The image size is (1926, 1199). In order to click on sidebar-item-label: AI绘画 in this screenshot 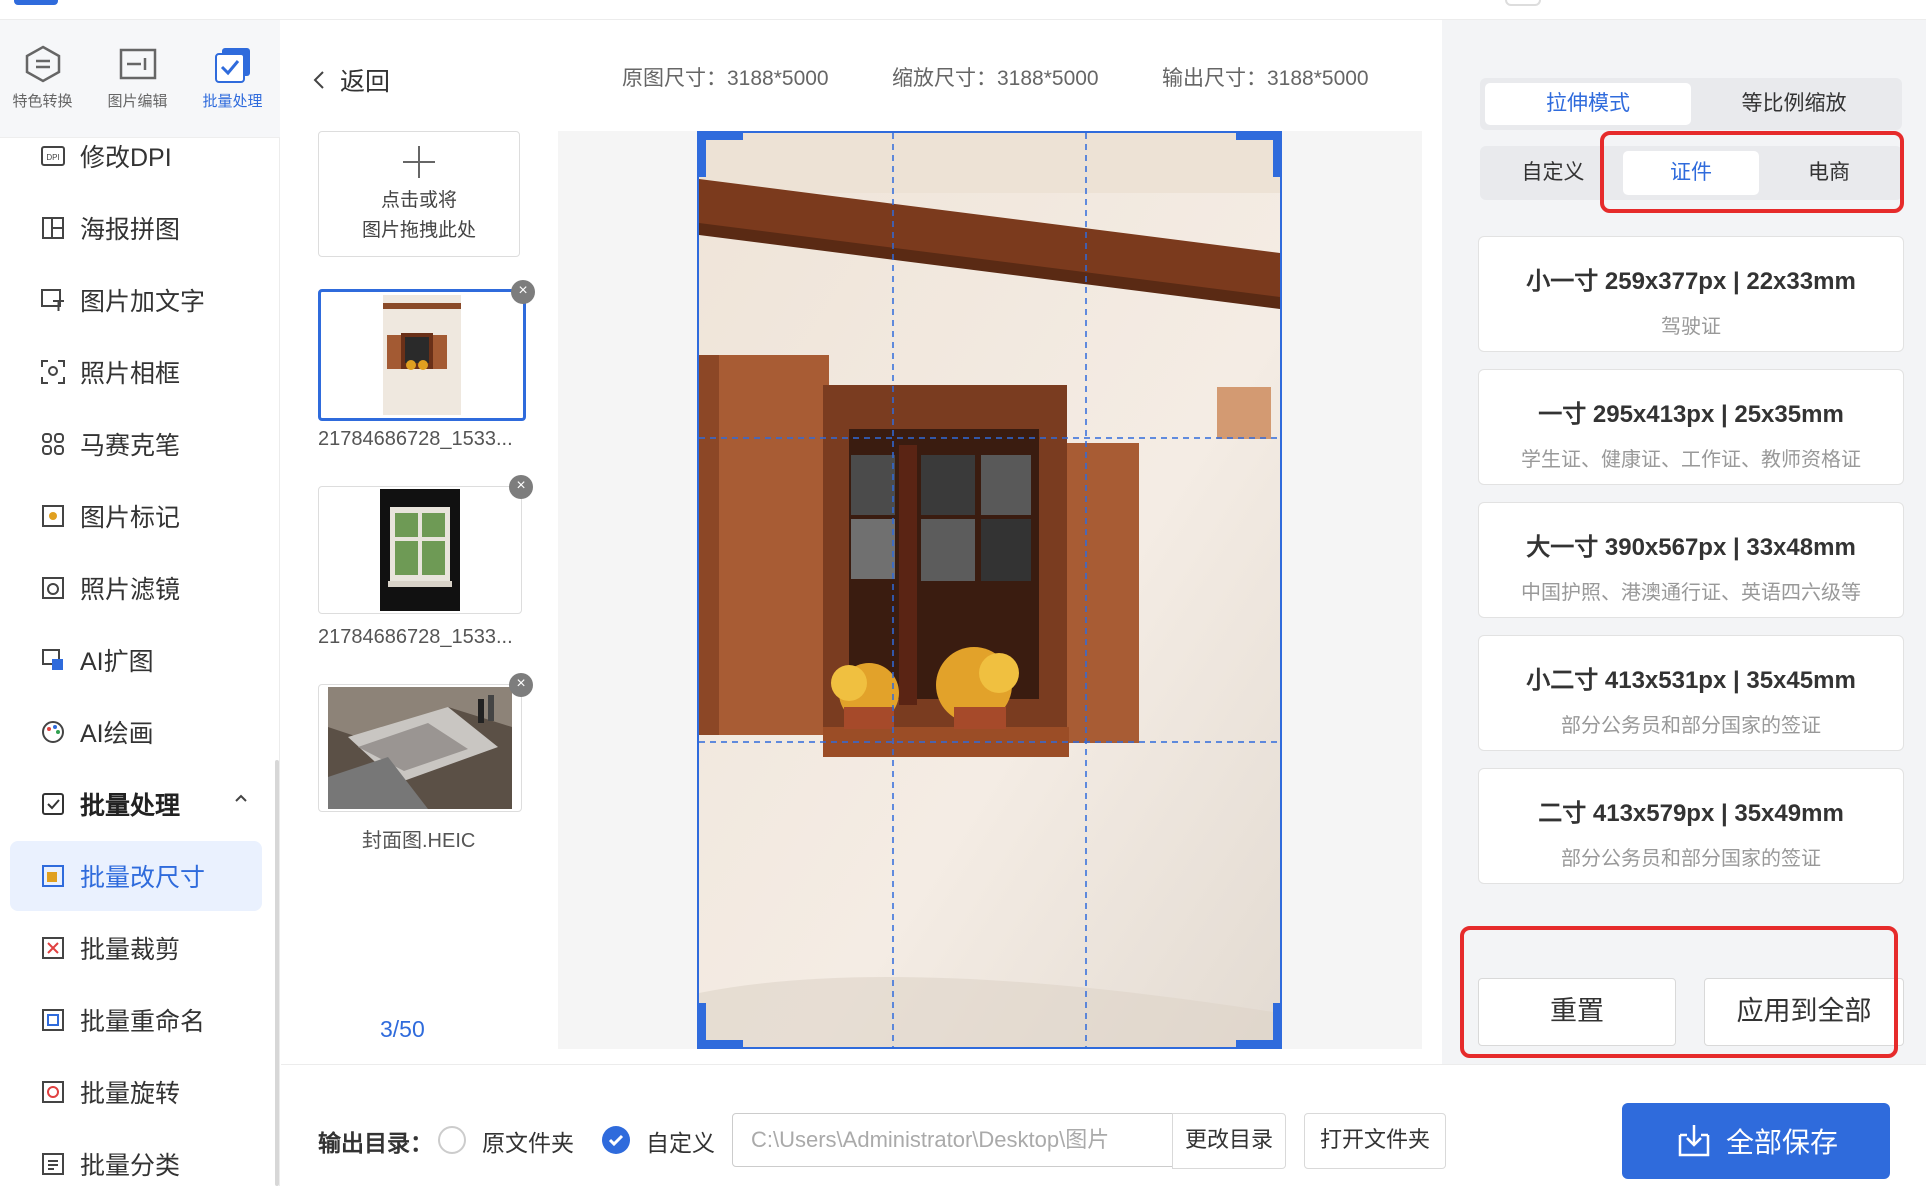, I will do `click(117, 734)`.